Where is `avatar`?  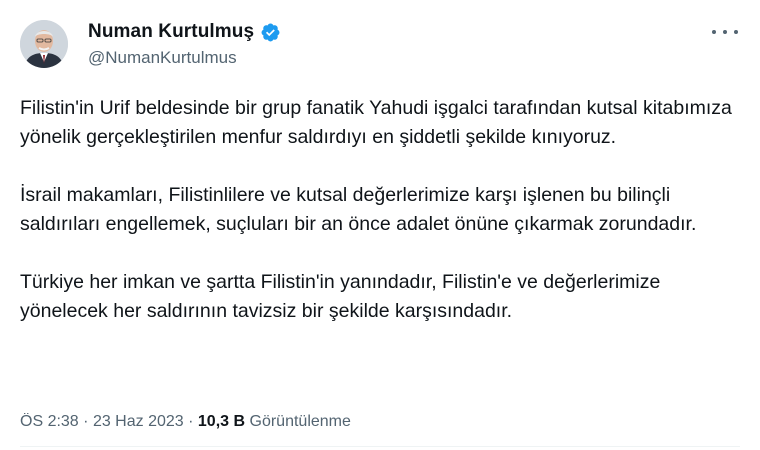 avatar is located at coordinates (44, 44).